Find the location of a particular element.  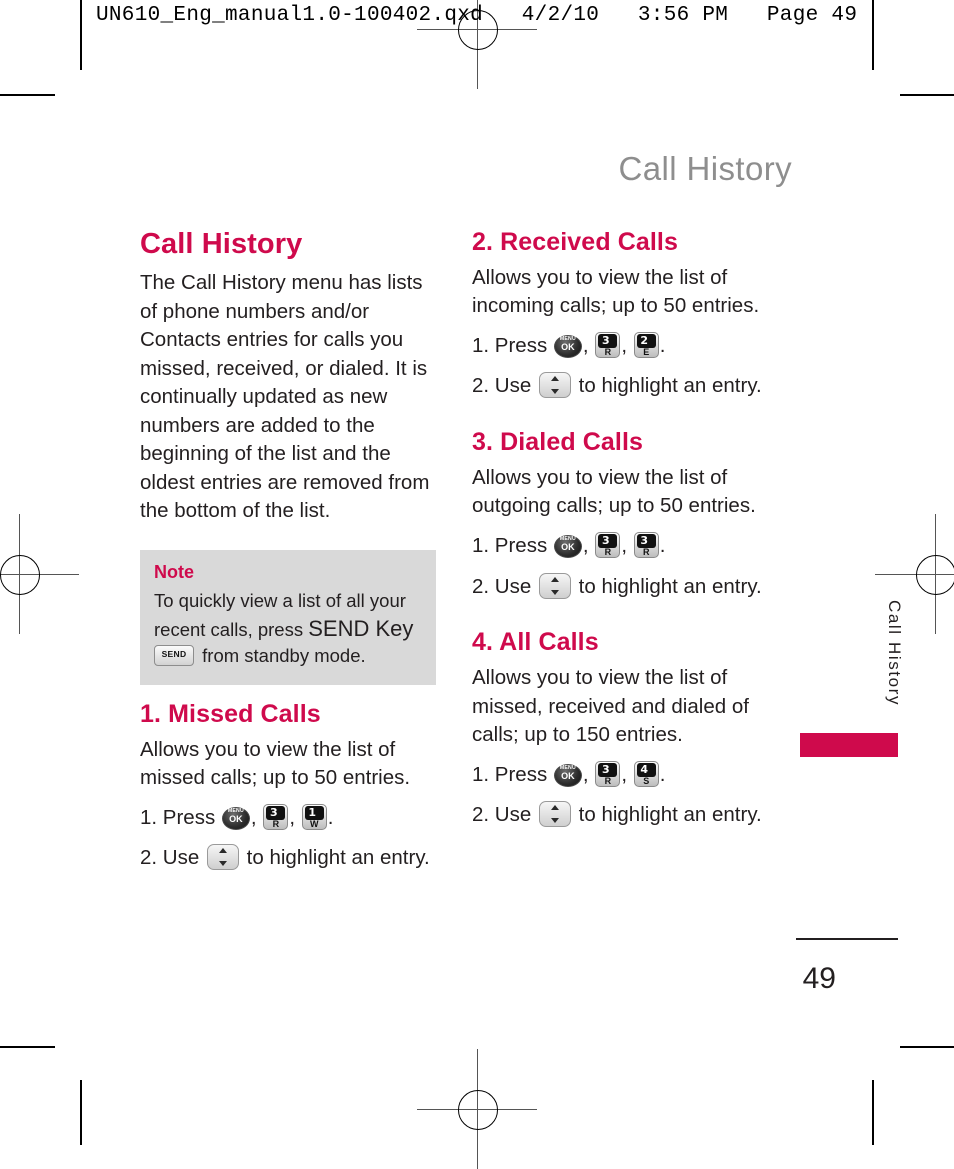

keypad-key-letter: E is located at coordinates (646, 351).